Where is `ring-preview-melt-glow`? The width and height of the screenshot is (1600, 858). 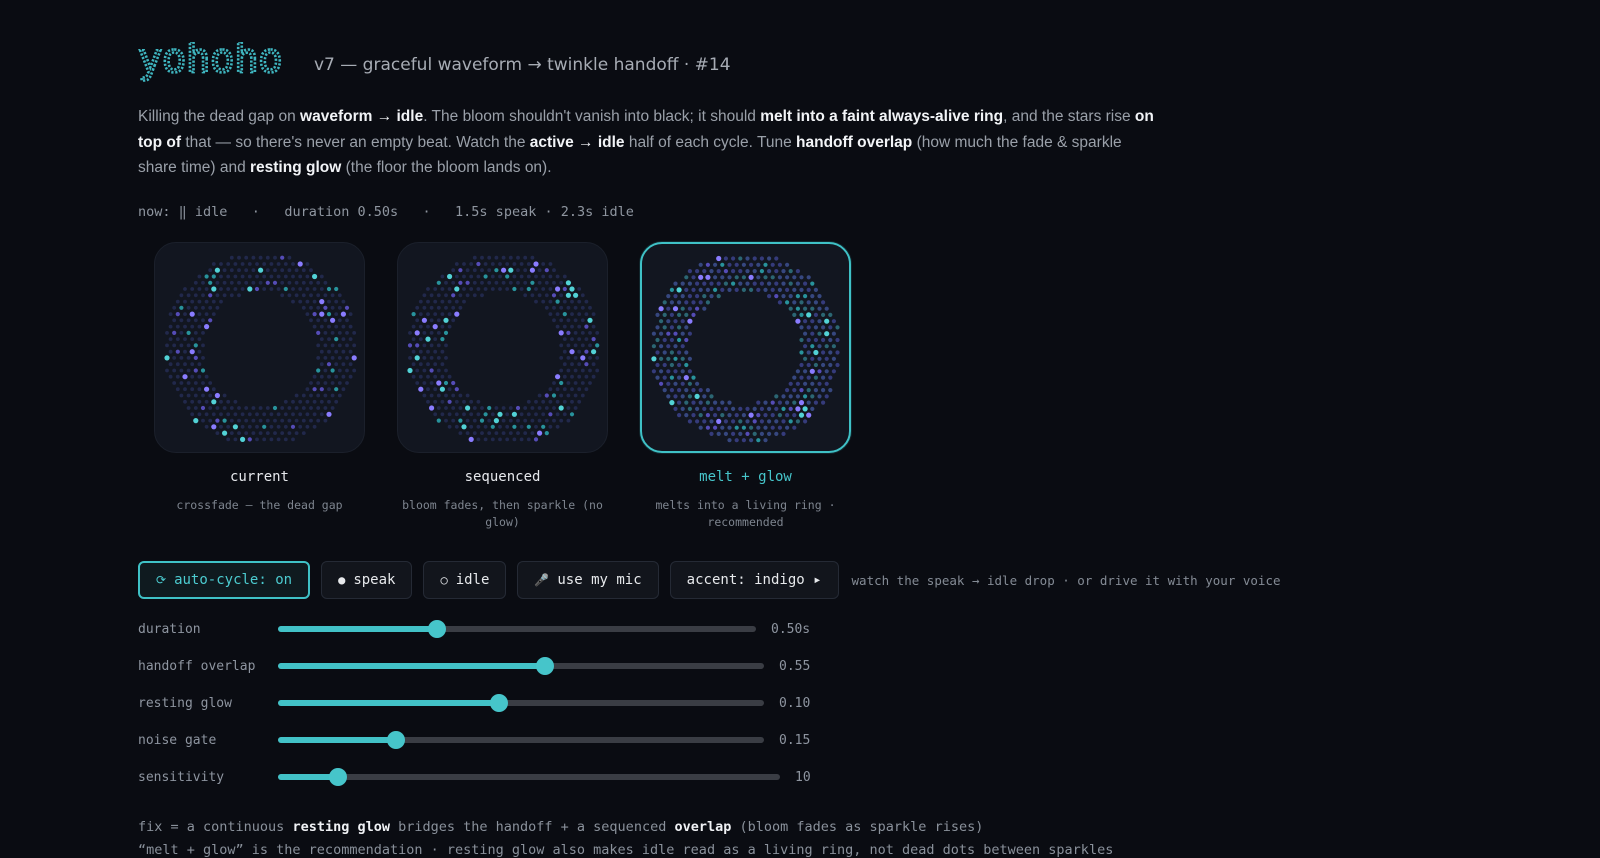
ring-preview-melt-glow is located at coordinates (745, 347).